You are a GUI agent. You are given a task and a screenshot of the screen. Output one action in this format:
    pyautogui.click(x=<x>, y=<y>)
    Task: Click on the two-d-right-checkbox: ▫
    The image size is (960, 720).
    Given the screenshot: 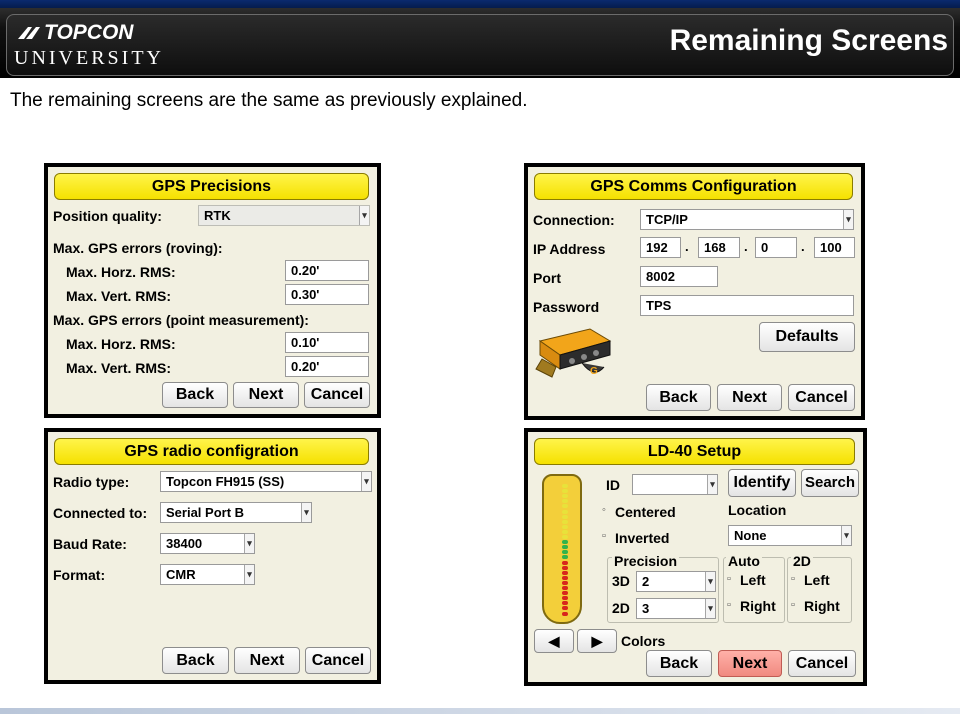 What is the action you would take?
    pyautogui.click(x=793, y=605)
    